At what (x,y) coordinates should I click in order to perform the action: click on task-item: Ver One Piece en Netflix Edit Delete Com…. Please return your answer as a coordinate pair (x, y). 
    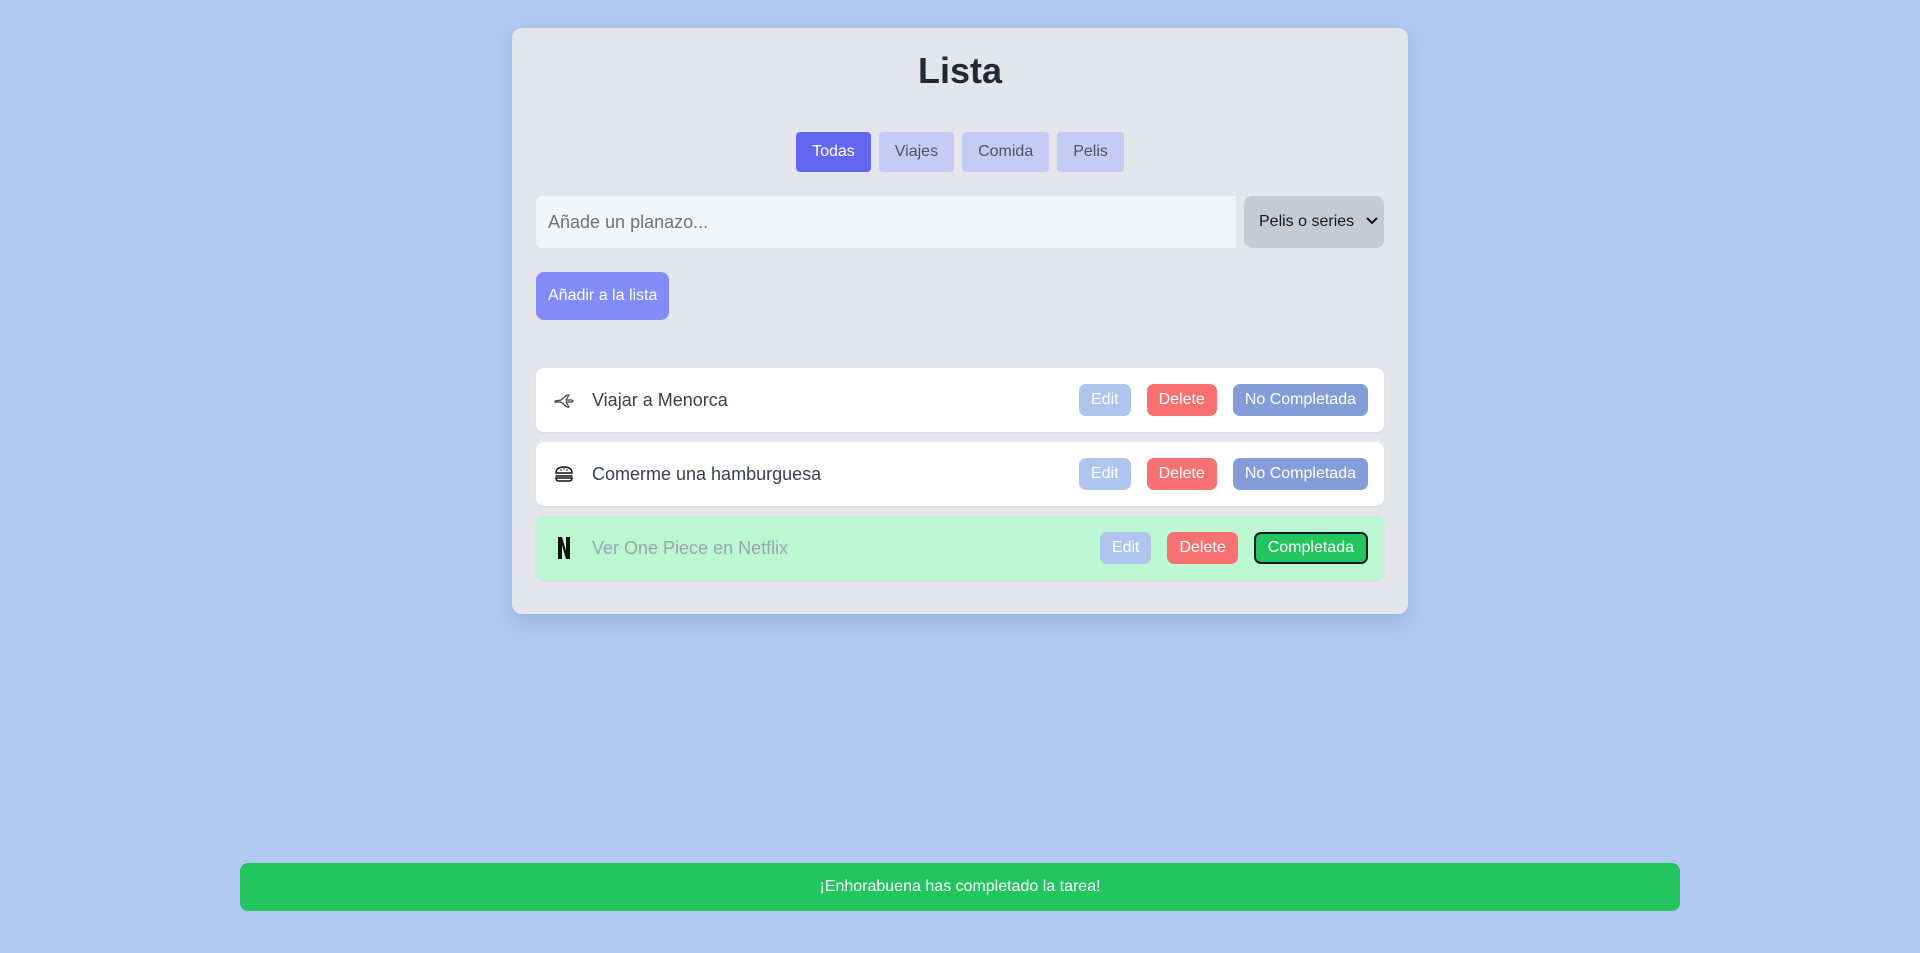
    Looking at the image, I should click on (960, 548).